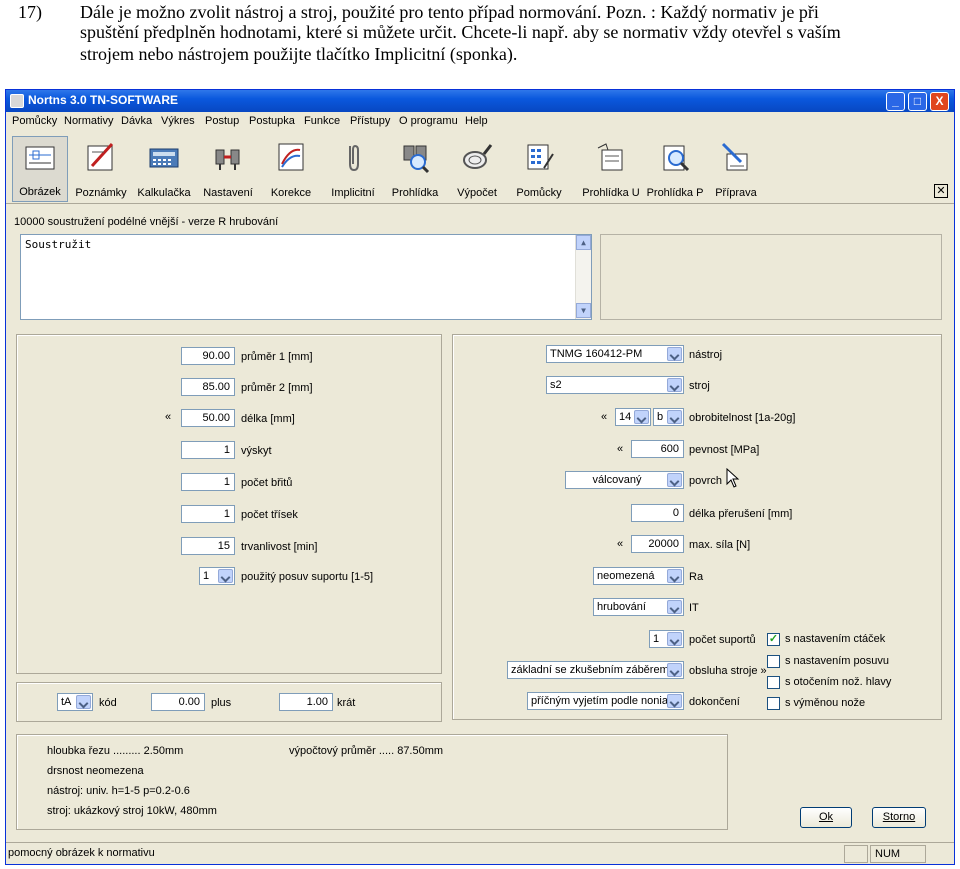  Describe the element at coordinates (633, 417) in the screenshot. I see `obrob-num-select: 14` at that location.